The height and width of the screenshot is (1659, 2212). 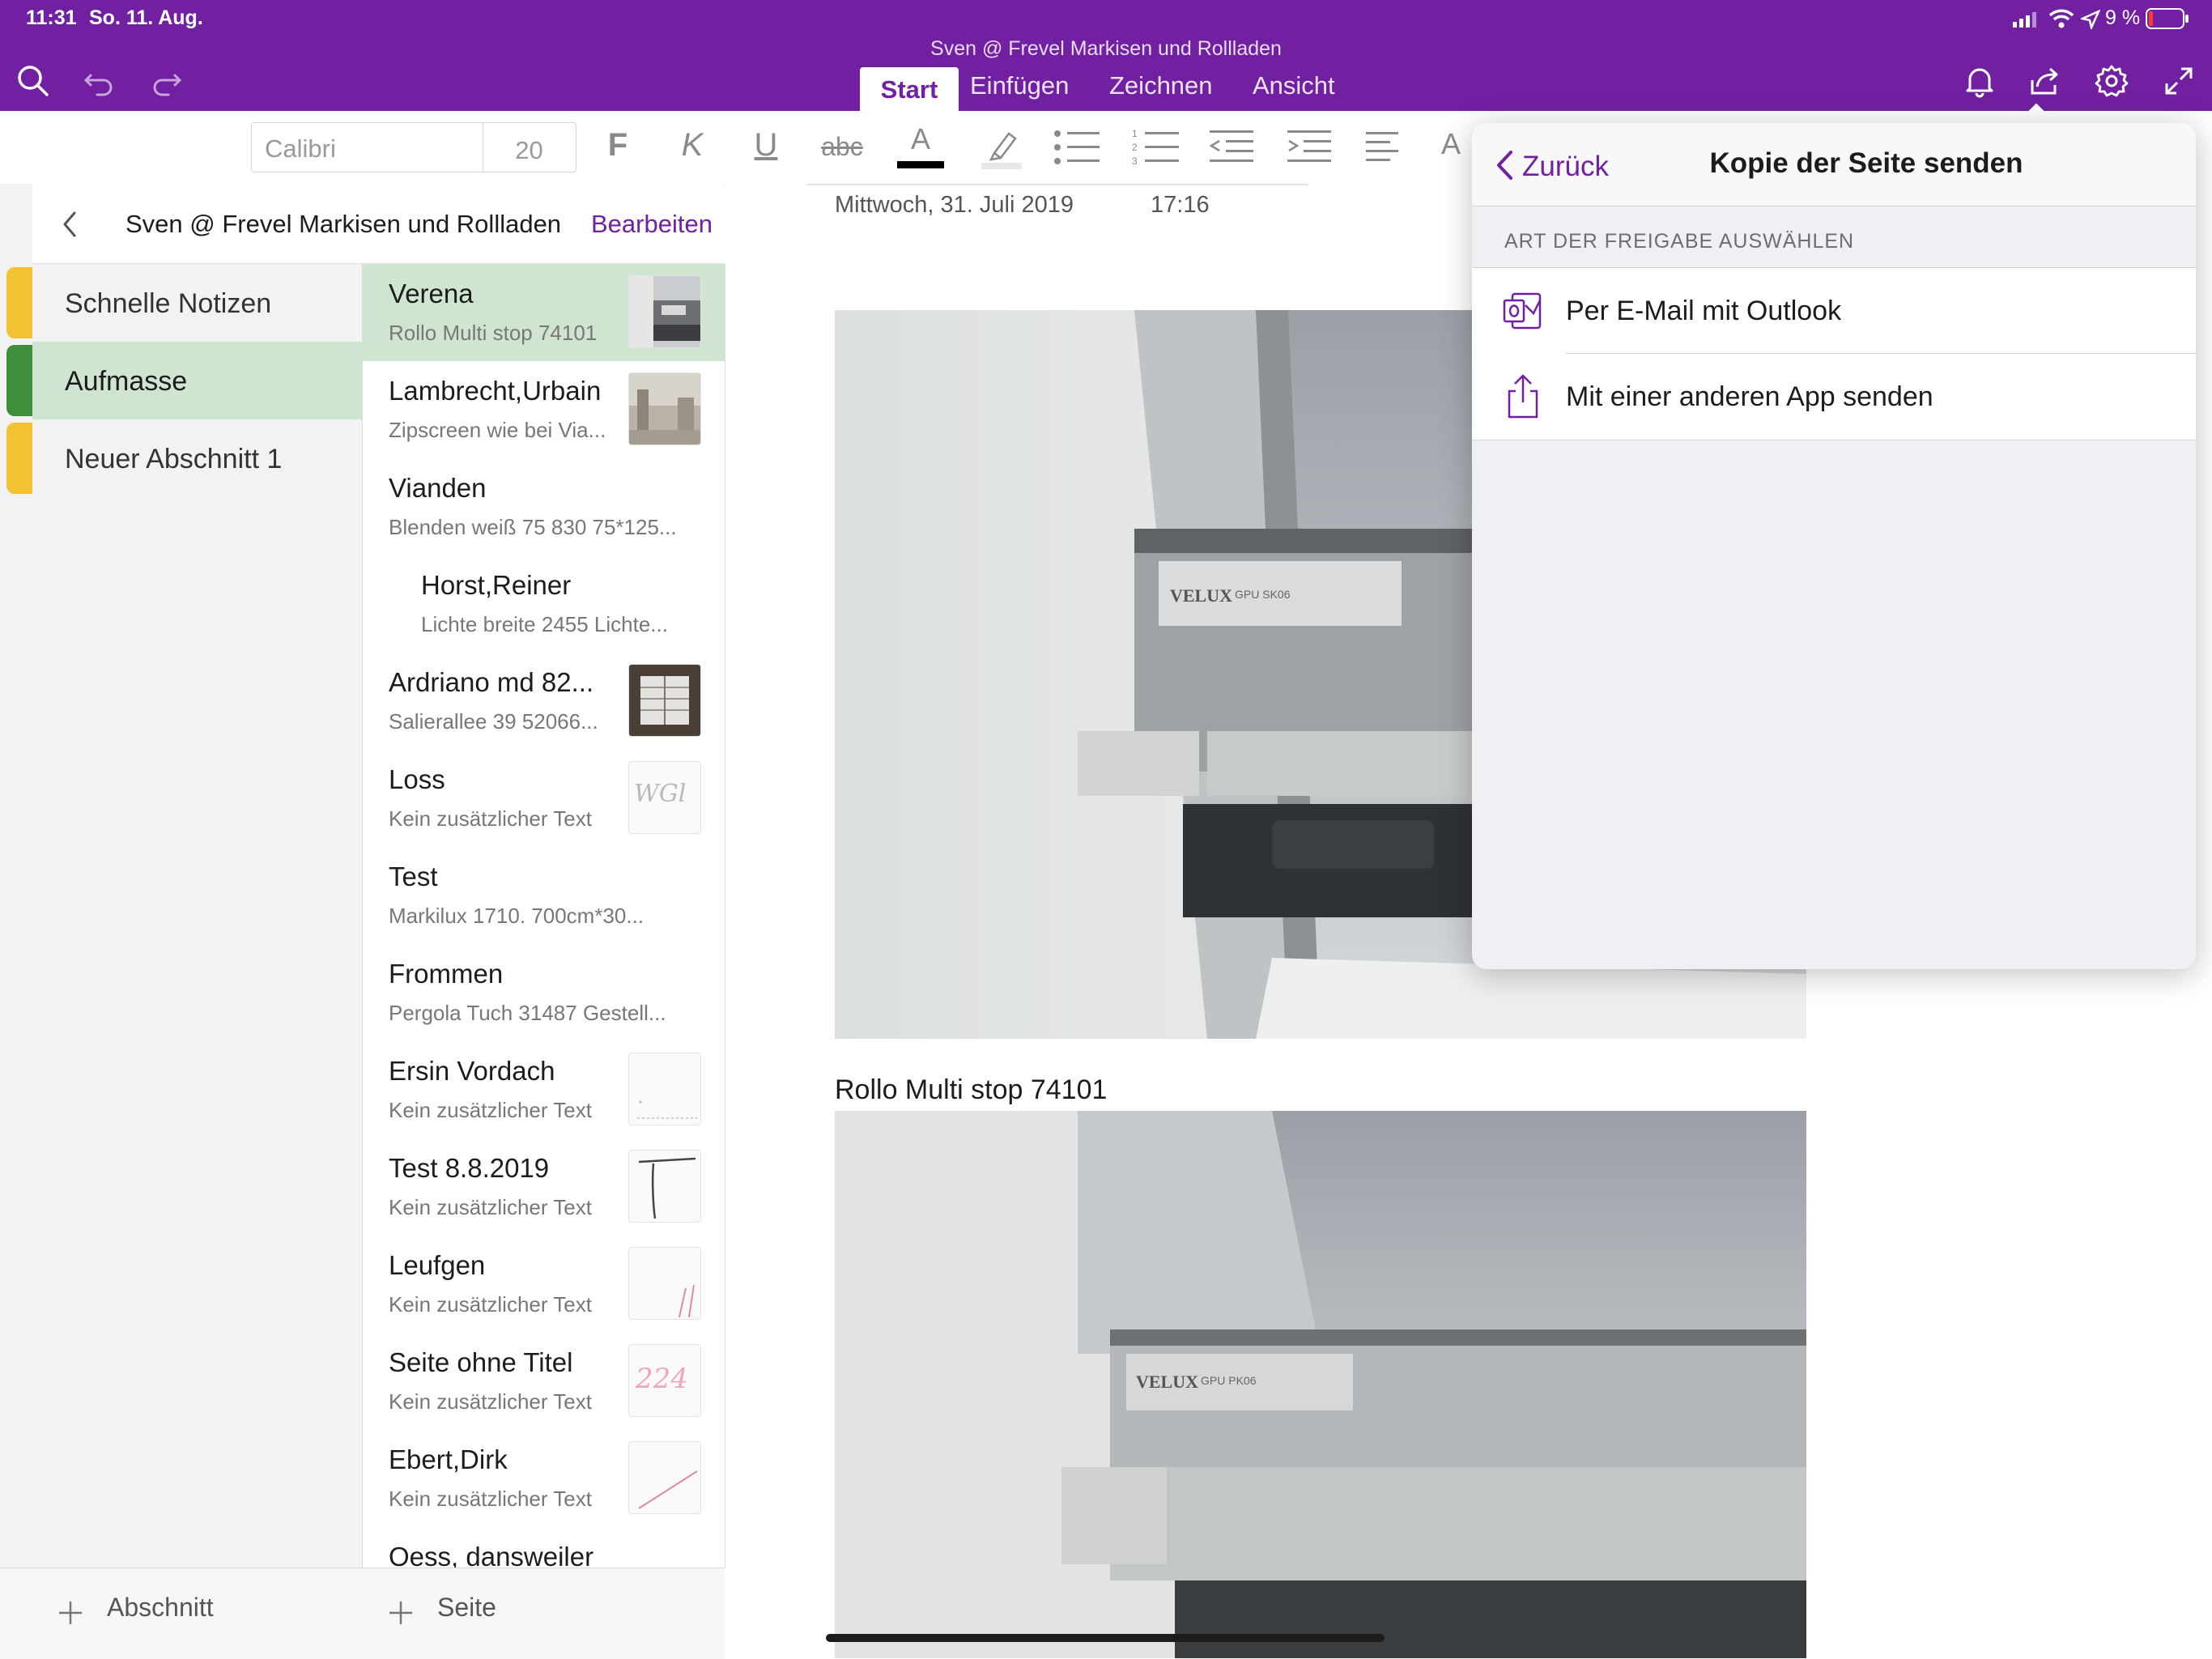 I want to click on popover-title: Kopie der Seite senden, so click(x=1866, y=163).